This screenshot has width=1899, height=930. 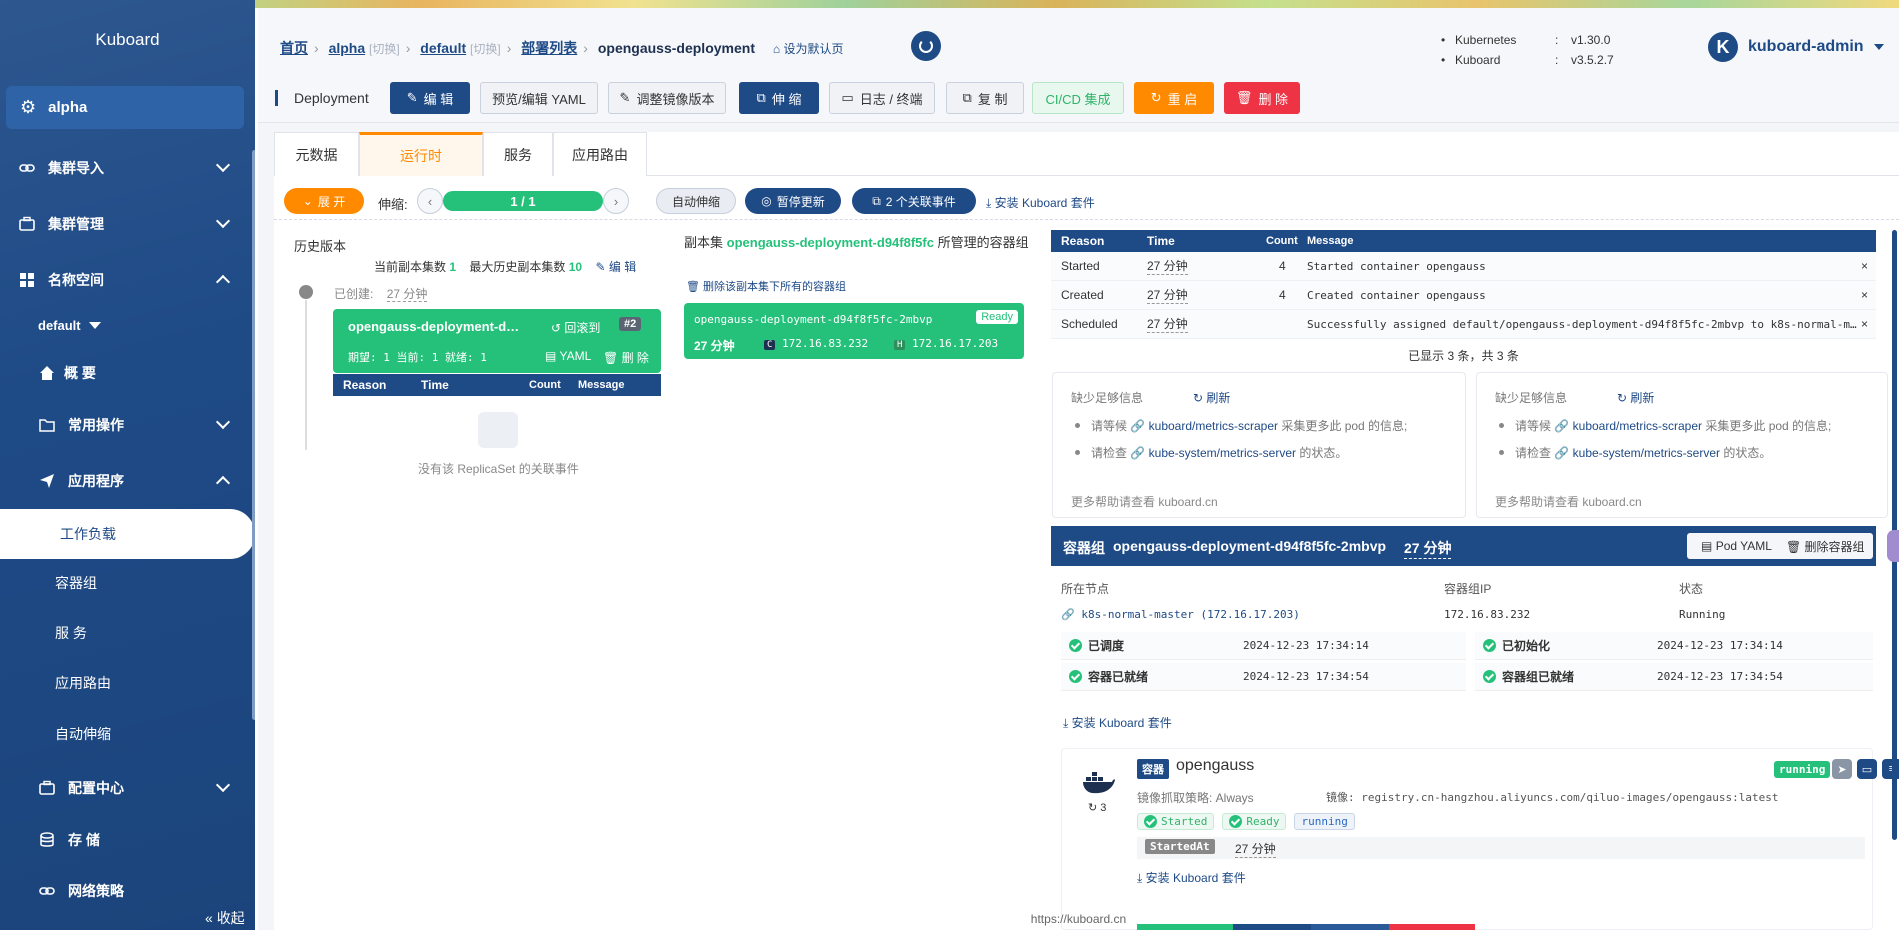 What do you see at coordinates (1109, 426) in the screenshot?
I see `hint-wait: 请等候` at bounding box center [1109, 426].